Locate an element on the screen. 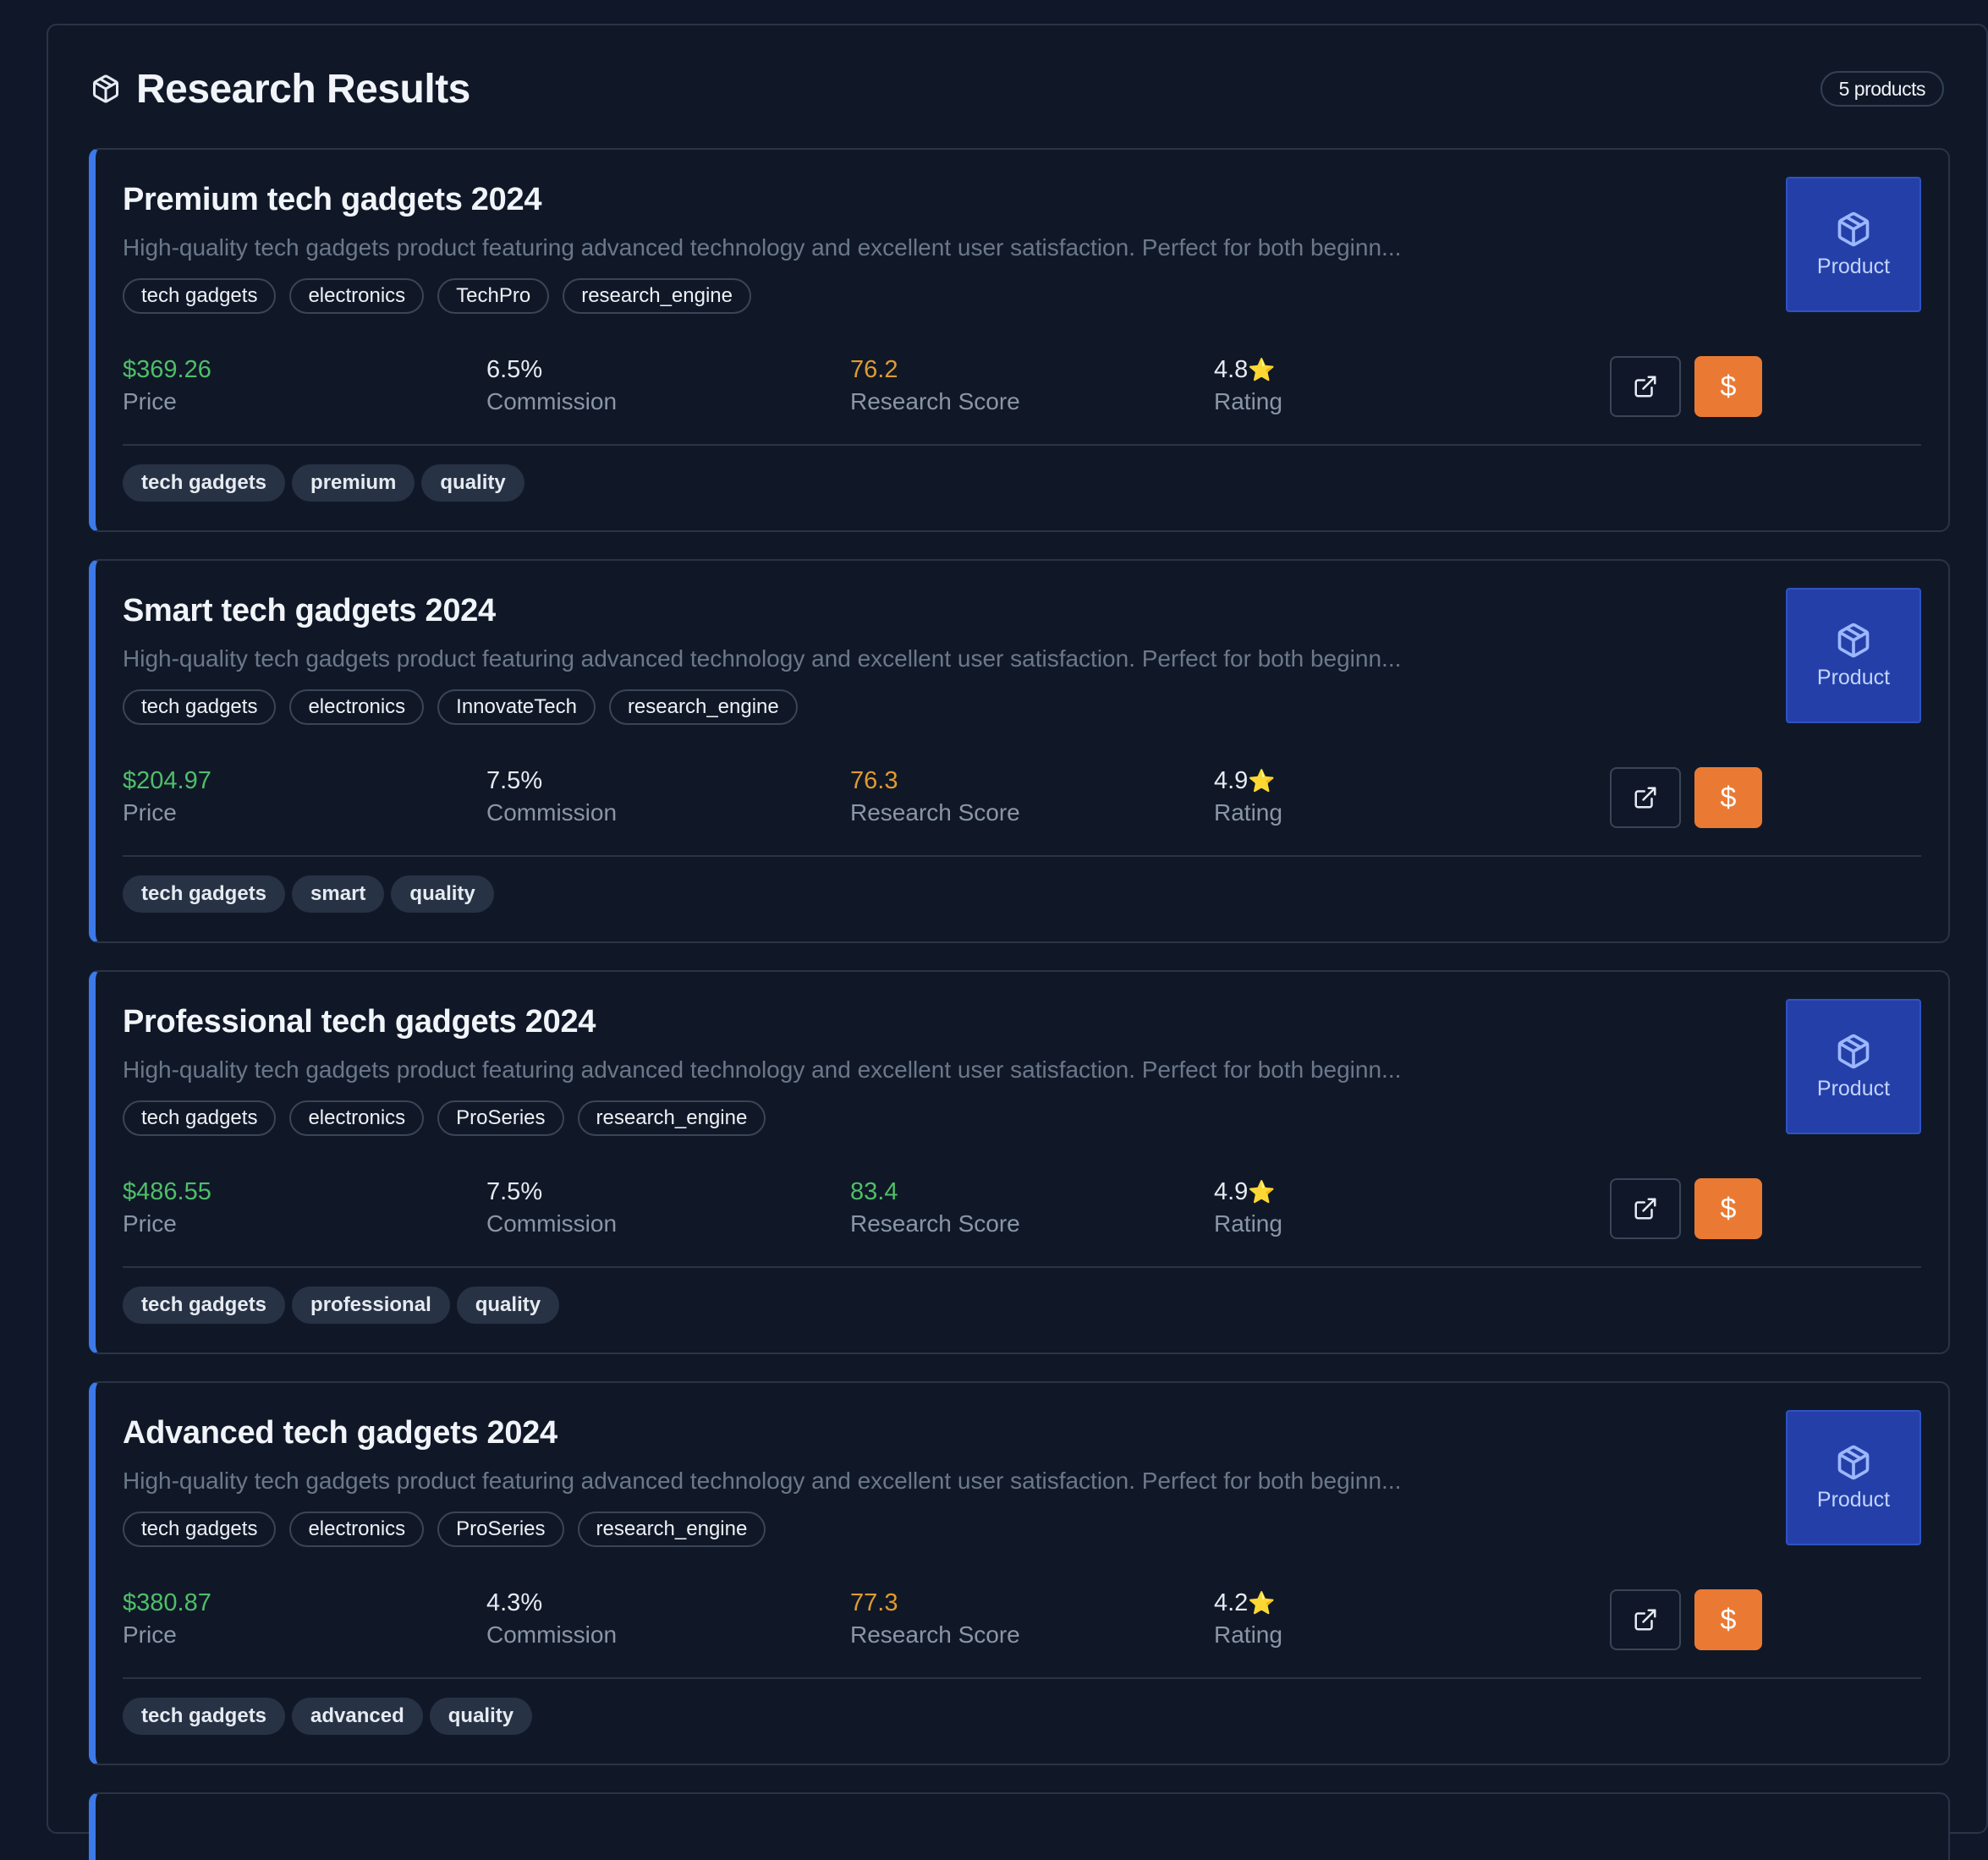 Image resolution: width=1988 pixels, height=1860 pixels. product-tags: tech gadgets professional quality is located at coordinates (341, 1305).